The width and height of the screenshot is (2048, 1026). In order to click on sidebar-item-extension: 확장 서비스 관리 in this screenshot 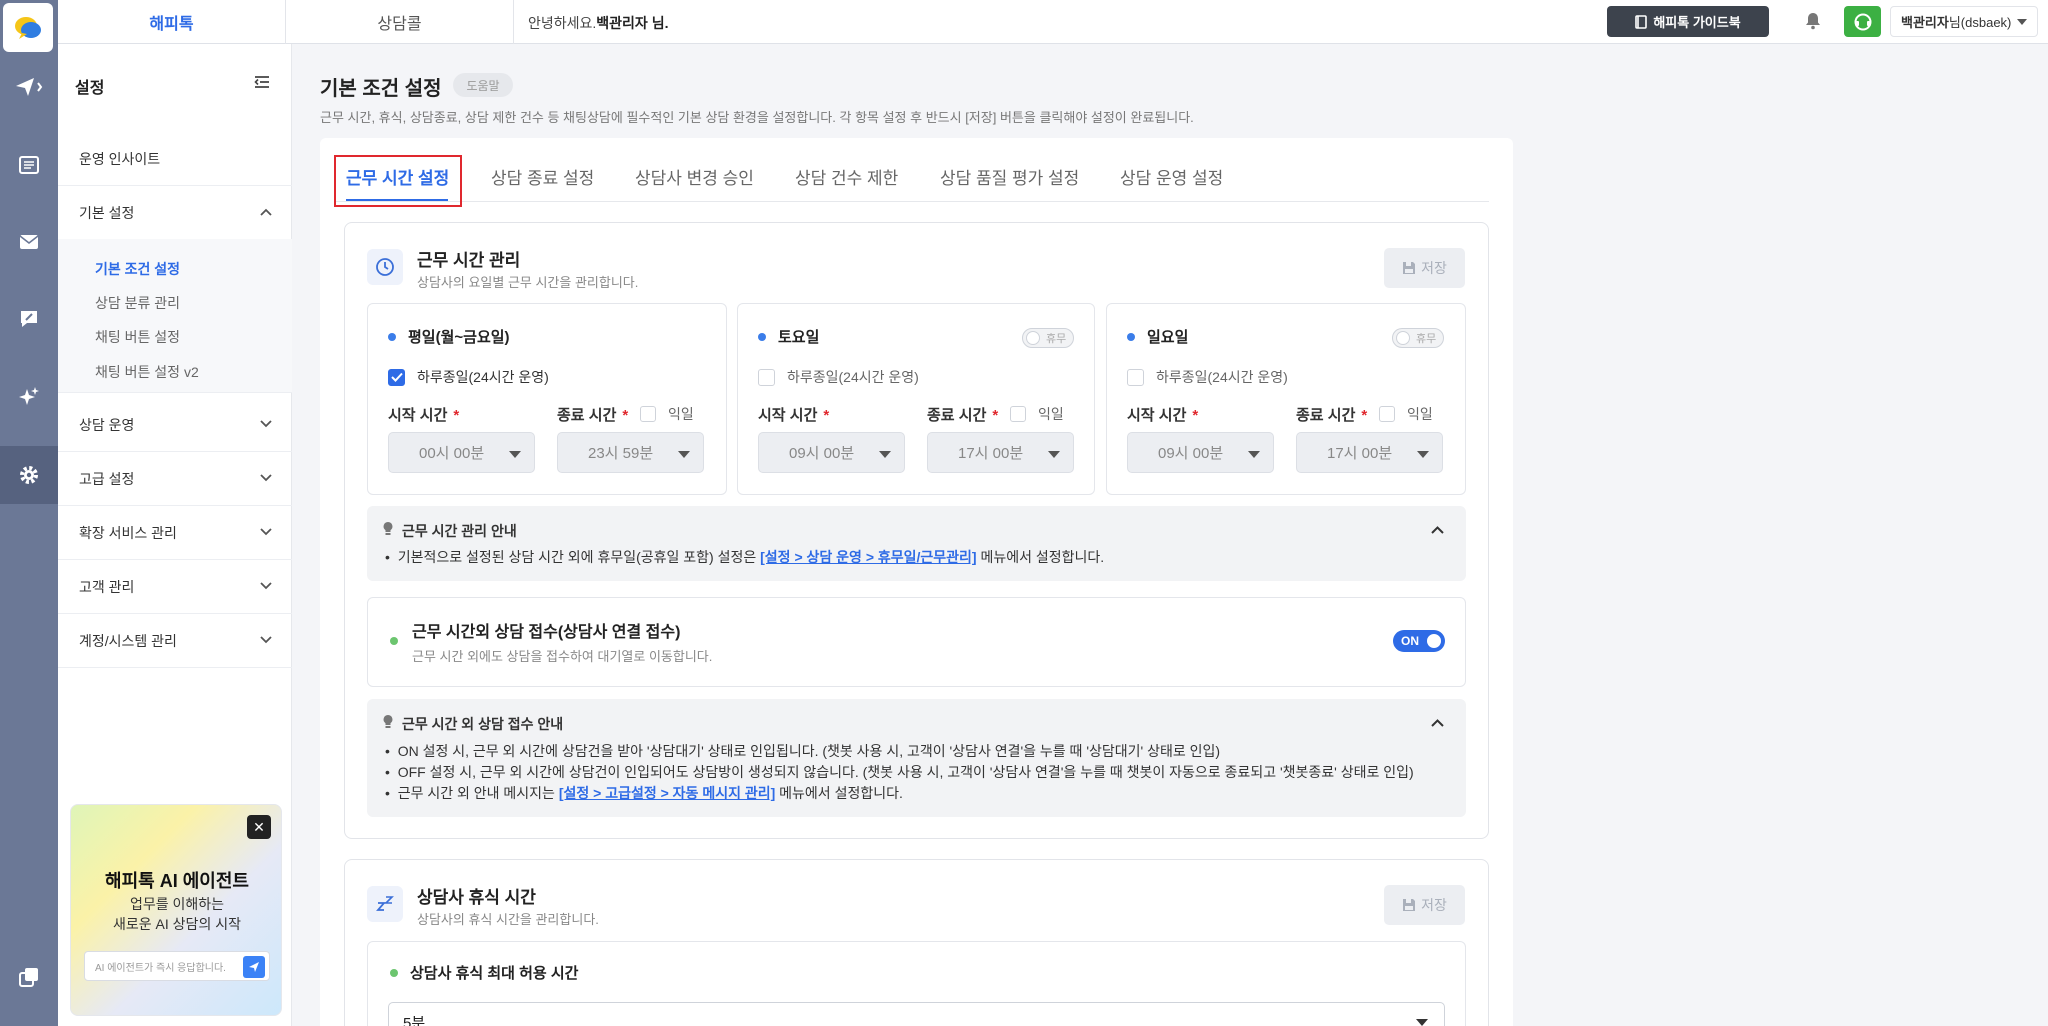, I will do `click(175, 533)`.